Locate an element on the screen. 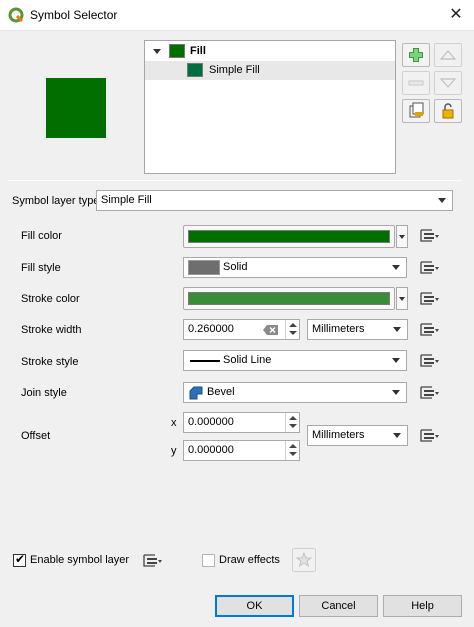  stroke-width-unit-combo: Millimeters is located at coordinates (357, 329).